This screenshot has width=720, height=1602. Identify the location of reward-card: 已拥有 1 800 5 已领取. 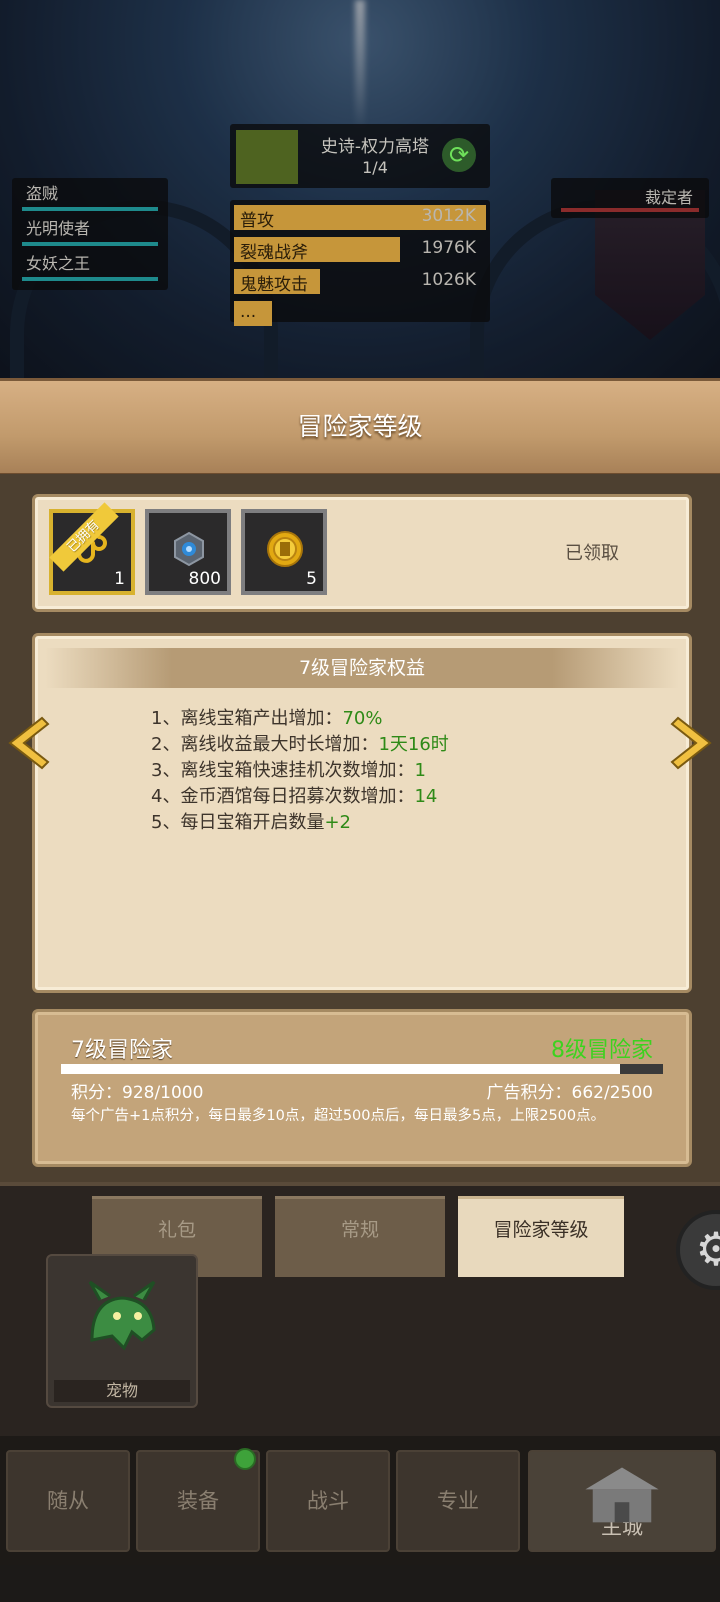
(362, 553).